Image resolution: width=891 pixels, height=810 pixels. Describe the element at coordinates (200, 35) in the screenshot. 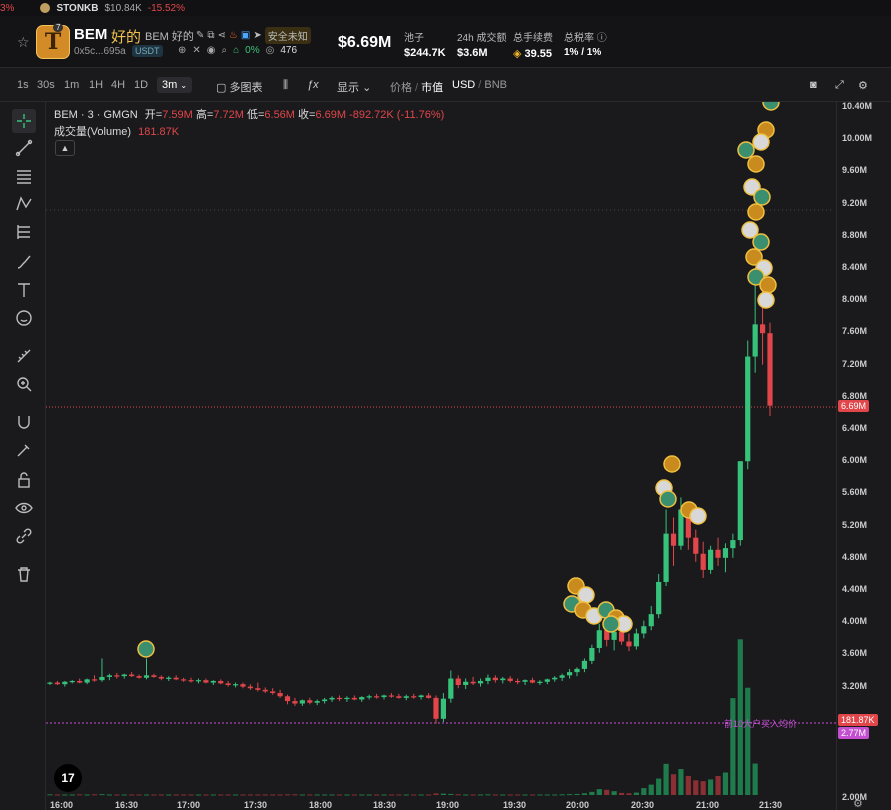

I see `edit-icon: ✎` at that location.